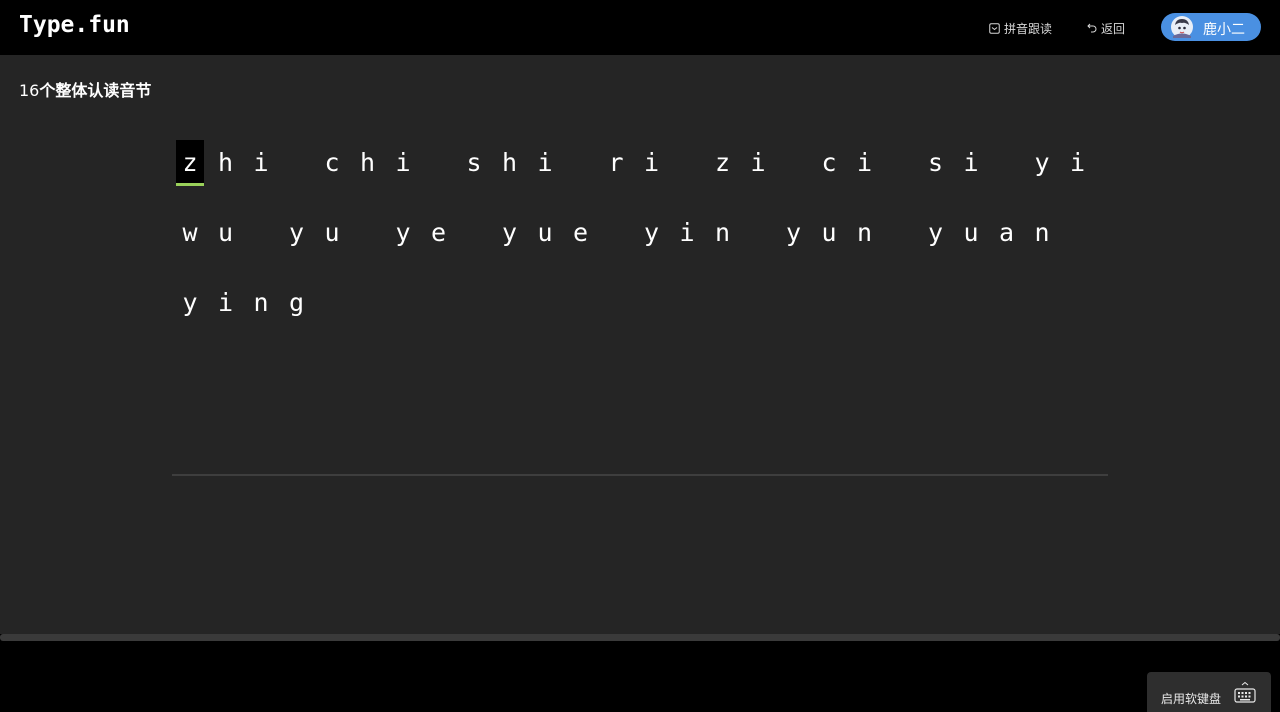  I want to click on read-aloud-icon, so click(994, 28).